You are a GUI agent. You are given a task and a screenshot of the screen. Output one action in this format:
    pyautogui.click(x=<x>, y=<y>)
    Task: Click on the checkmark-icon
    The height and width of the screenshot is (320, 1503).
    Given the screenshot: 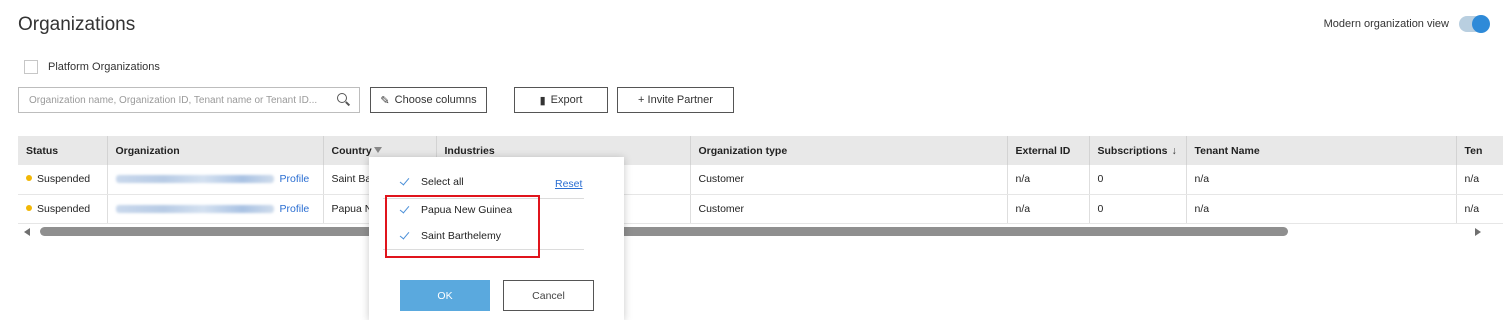 What is the action you would take?
    pyautogui.click(x=405, y=182)
    